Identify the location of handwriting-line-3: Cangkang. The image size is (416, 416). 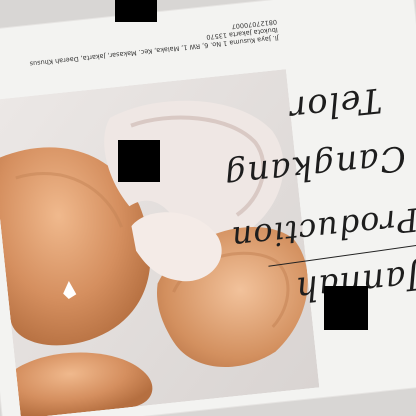
(315, 167).